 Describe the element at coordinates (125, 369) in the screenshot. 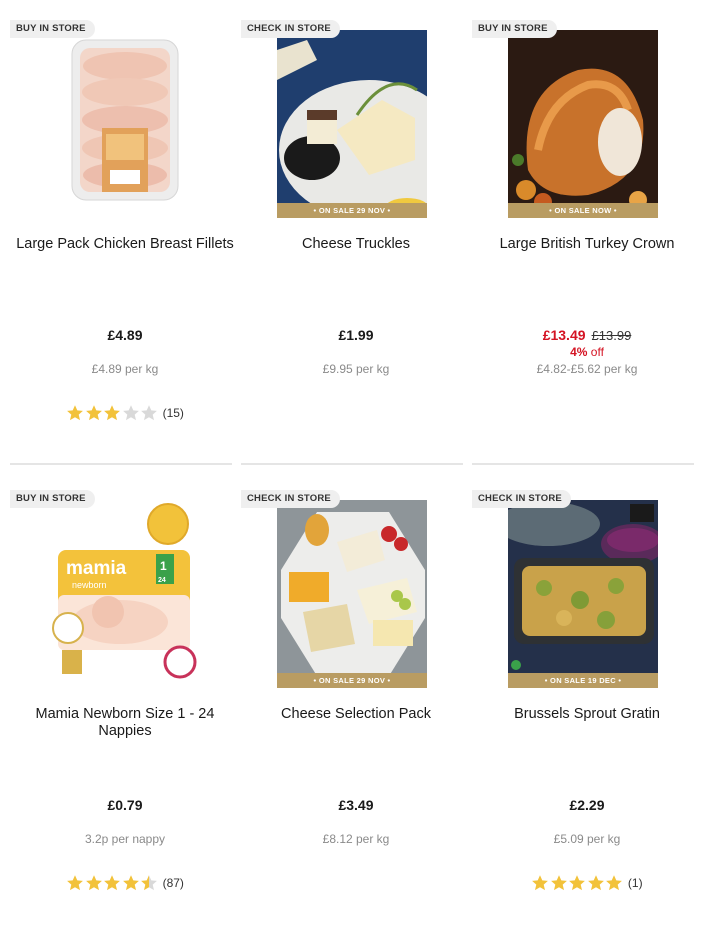

I see `unit-price: £4.89 per kg` at that location.